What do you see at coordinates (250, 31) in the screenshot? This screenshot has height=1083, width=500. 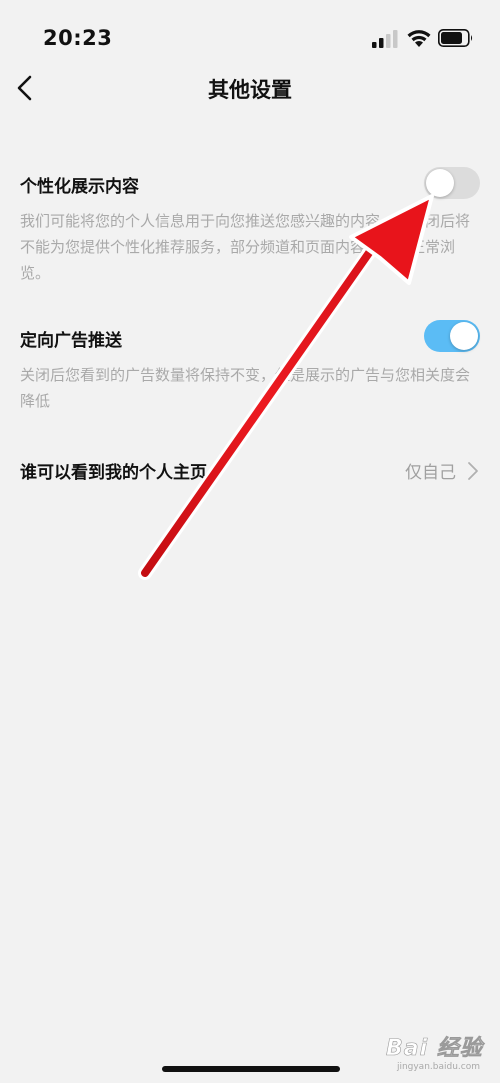 I see `status-bar: 20:23` at bounding box center [250, 31].